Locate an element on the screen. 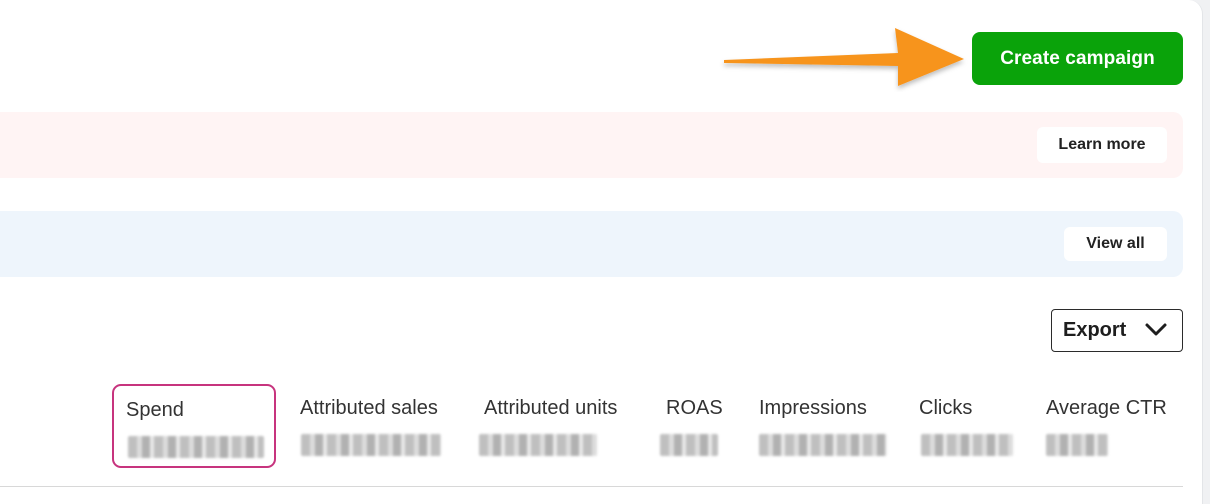  table-divider is located at coordinates (591, 486).